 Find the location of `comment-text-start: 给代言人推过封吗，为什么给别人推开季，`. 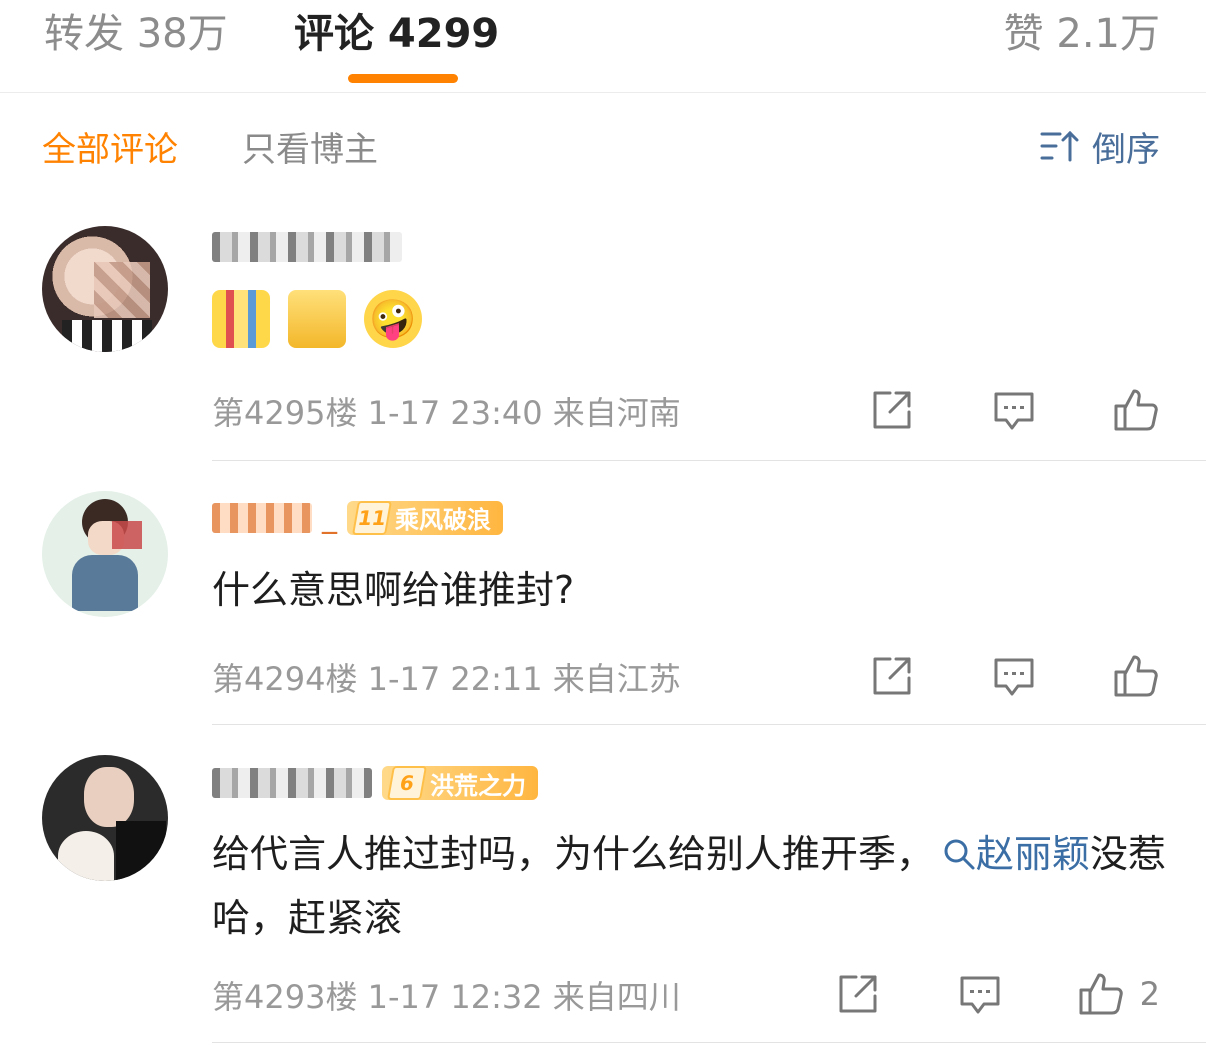

comment-text-start: 给代言人推过封吗，为什么给别人推开季， is located at coordinates (573, 854).